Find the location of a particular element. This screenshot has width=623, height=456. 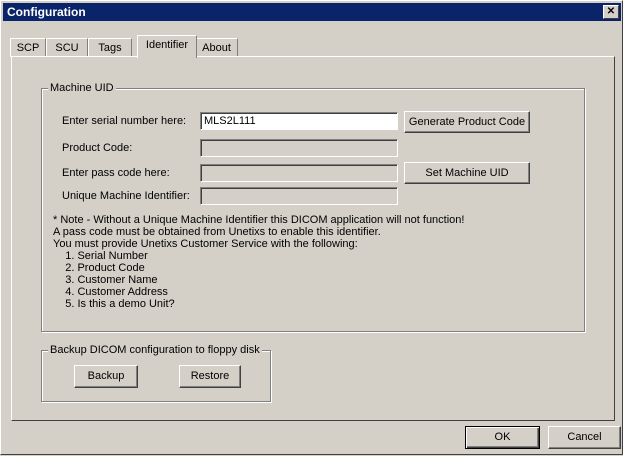

set-machine-uid-label: Set Machine UID is located at coordinates (467, 173).